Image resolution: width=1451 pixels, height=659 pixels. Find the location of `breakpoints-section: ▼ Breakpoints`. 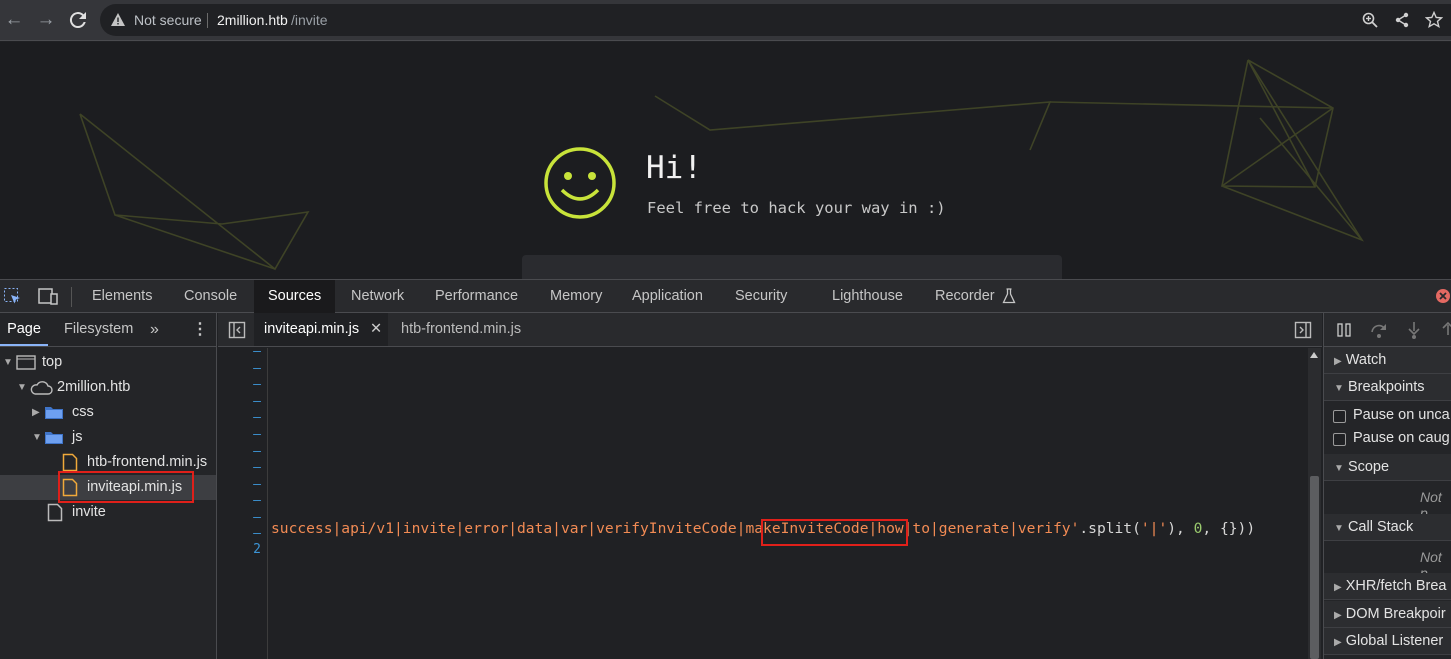

breakpoints-section: ▼ Breakpoints is located at coordinates (1387, 387).